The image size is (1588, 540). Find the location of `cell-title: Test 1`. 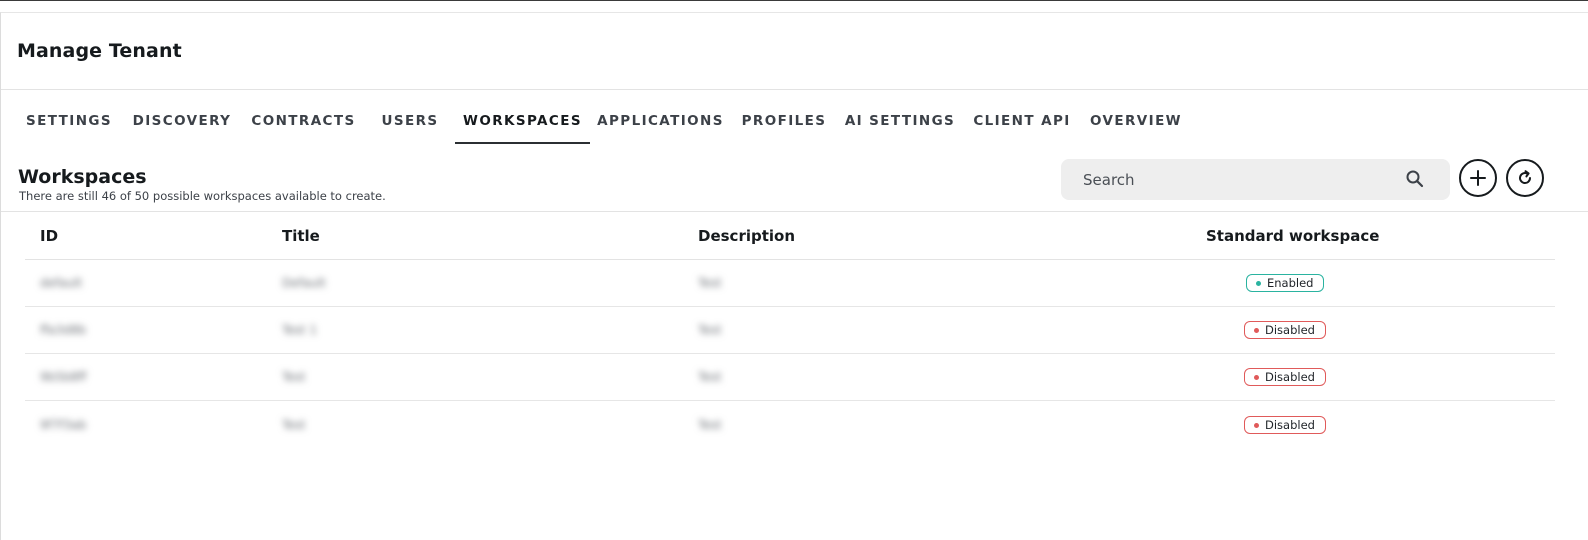

cell-title: Test 1 is located at coordinates (300, 330).